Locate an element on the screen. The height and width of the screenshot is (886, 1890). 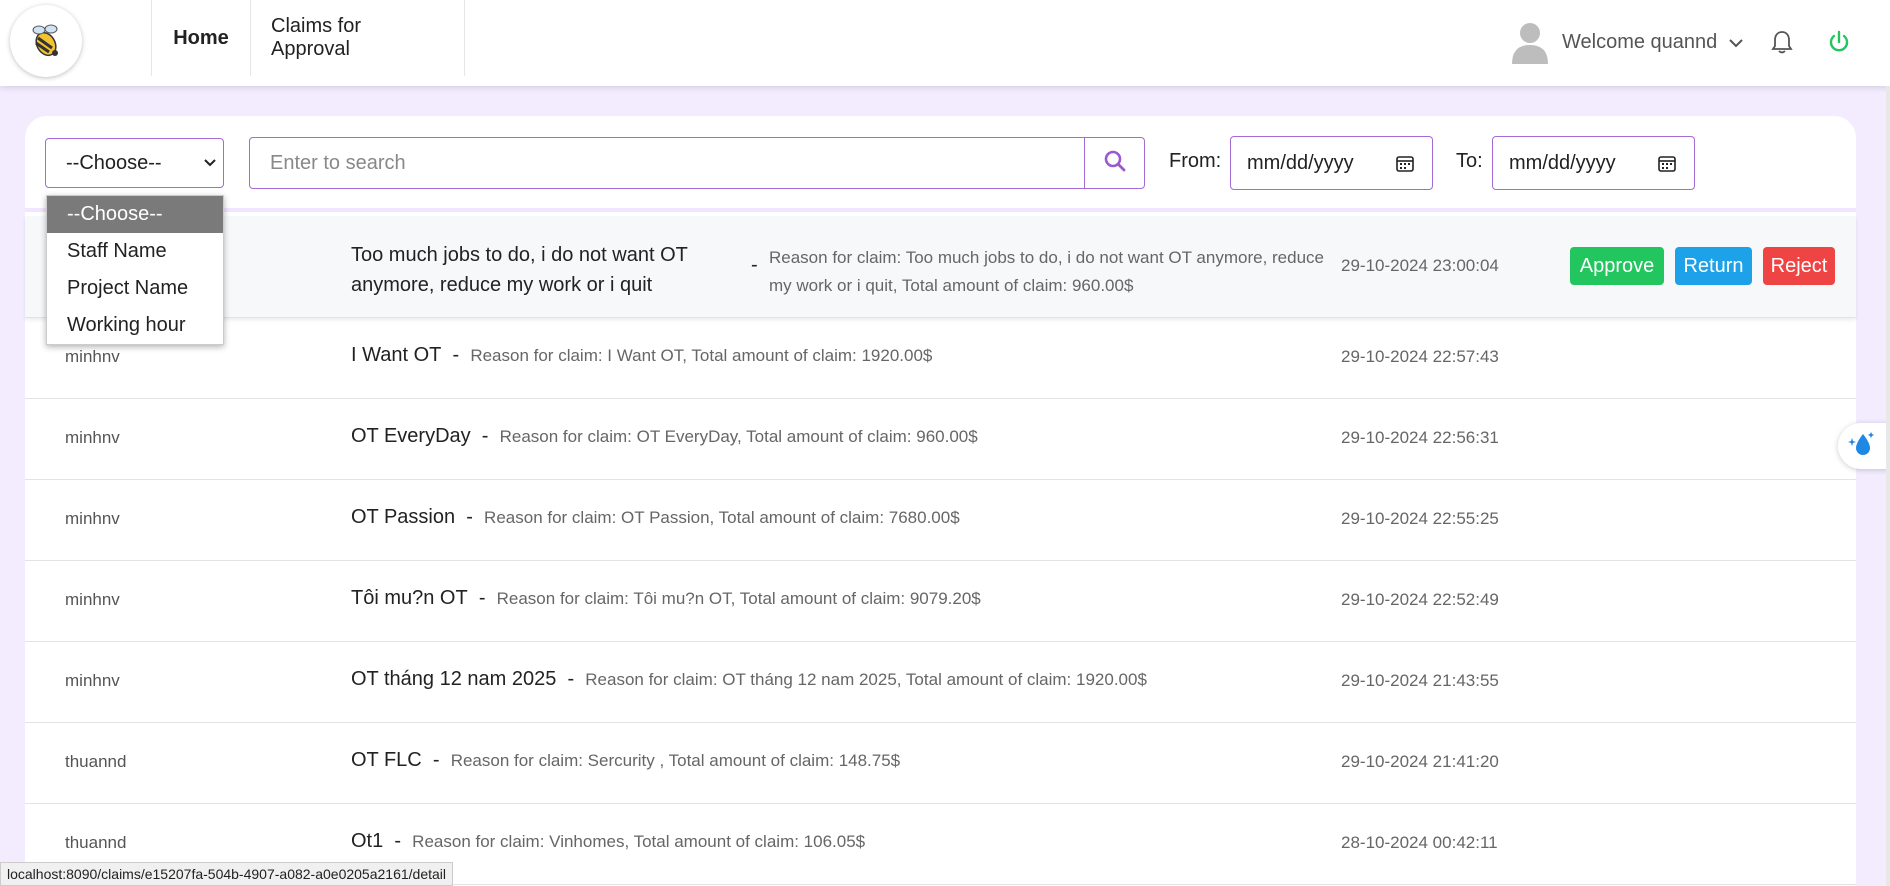
row-time: 29-10-2024 22:57:43 is located at coordinates (1420, 356).